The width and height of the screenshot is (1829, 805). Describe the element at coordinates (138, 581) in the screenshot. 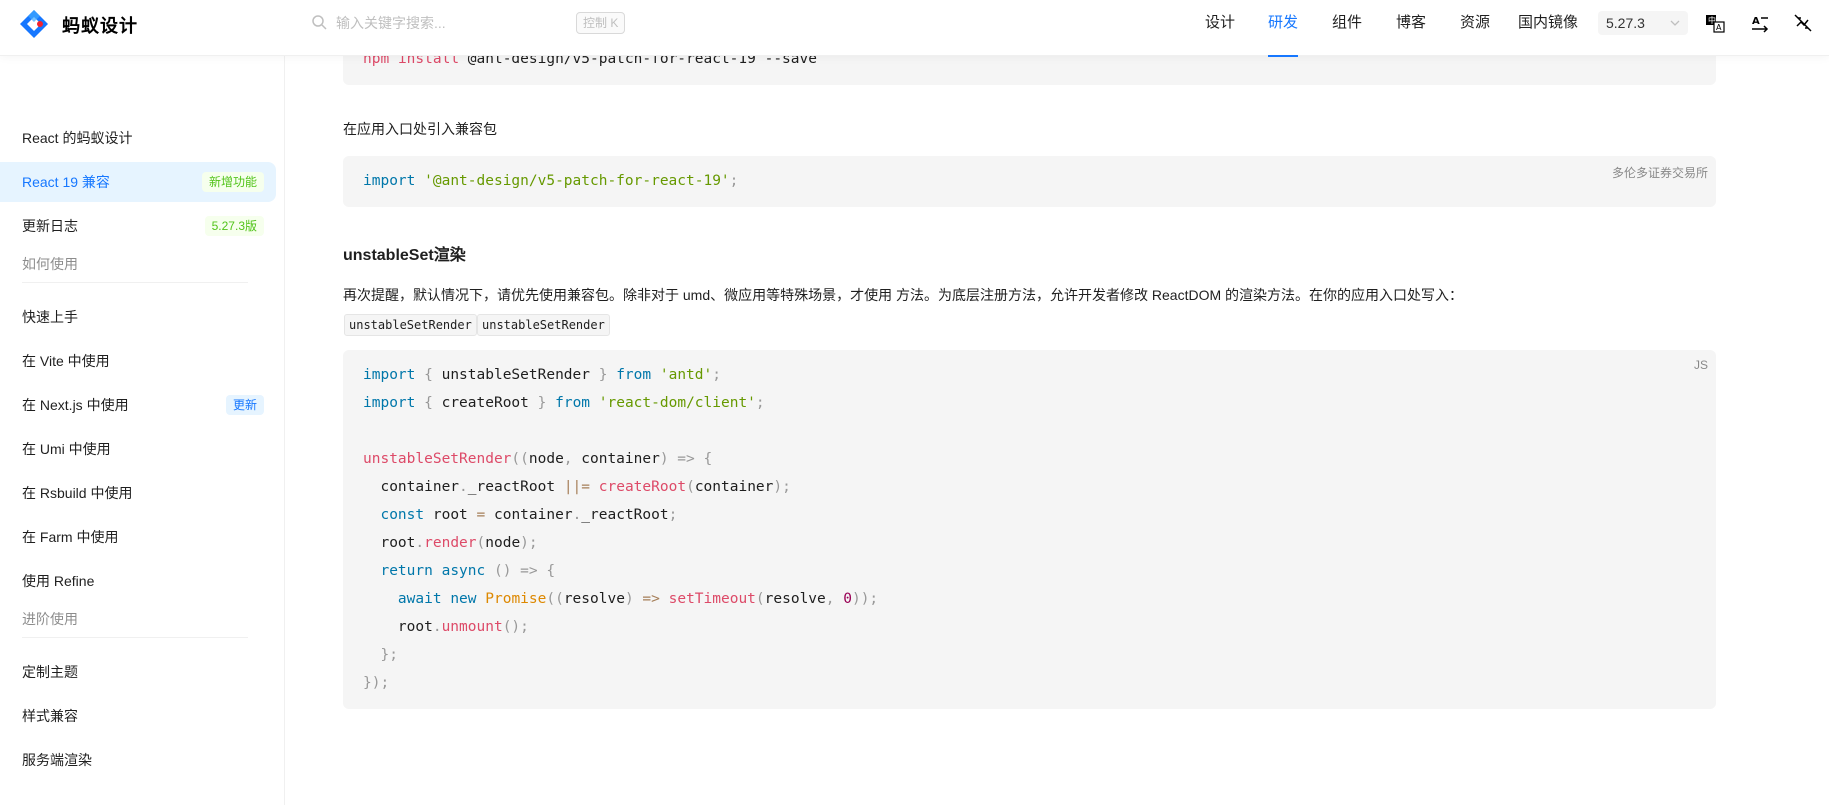

I see `sidebar-item-use-with-refine: 使用 Refine` at that location.